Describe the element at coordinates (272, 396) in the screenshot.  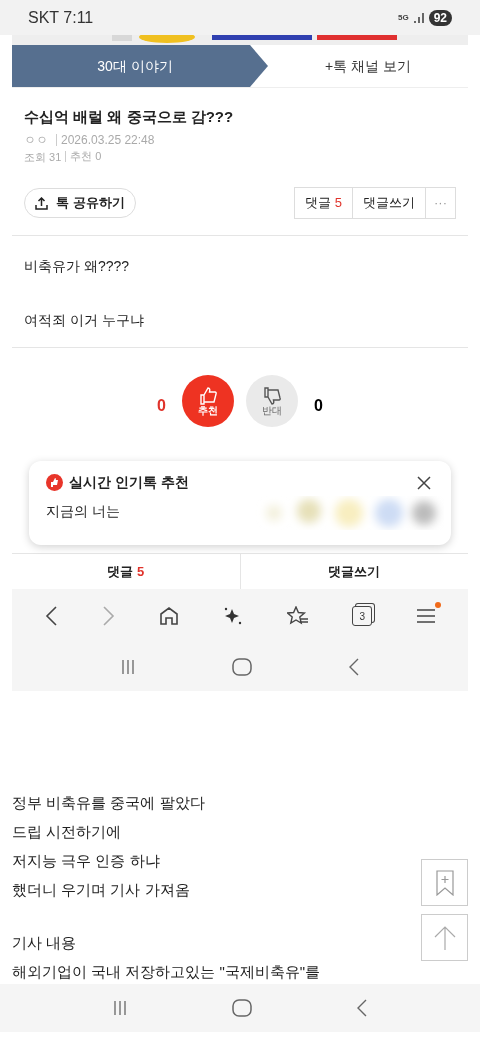
I see `thumbs-down-icon` at that location.